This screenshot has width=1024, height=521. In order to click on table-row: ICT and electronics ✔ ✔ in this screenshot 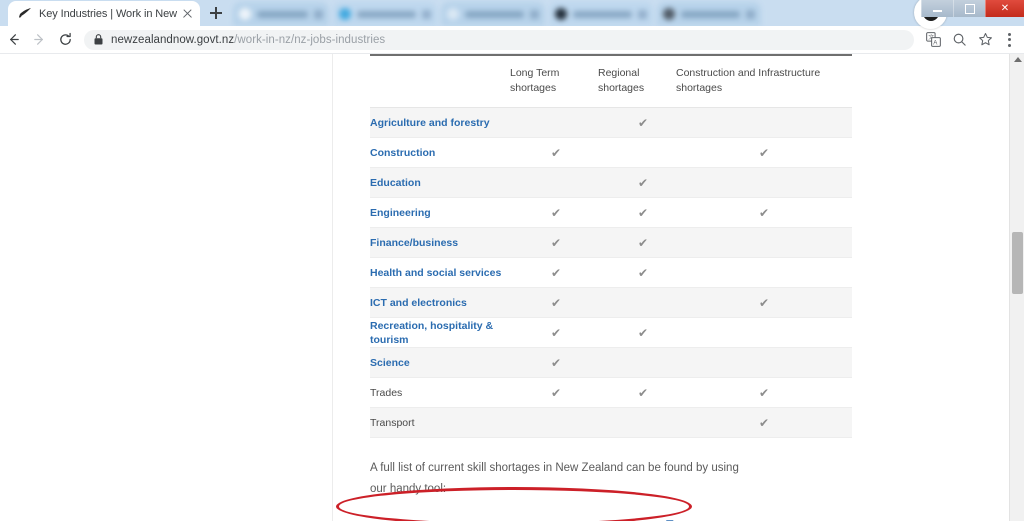, I will do `click(611, 302)`.